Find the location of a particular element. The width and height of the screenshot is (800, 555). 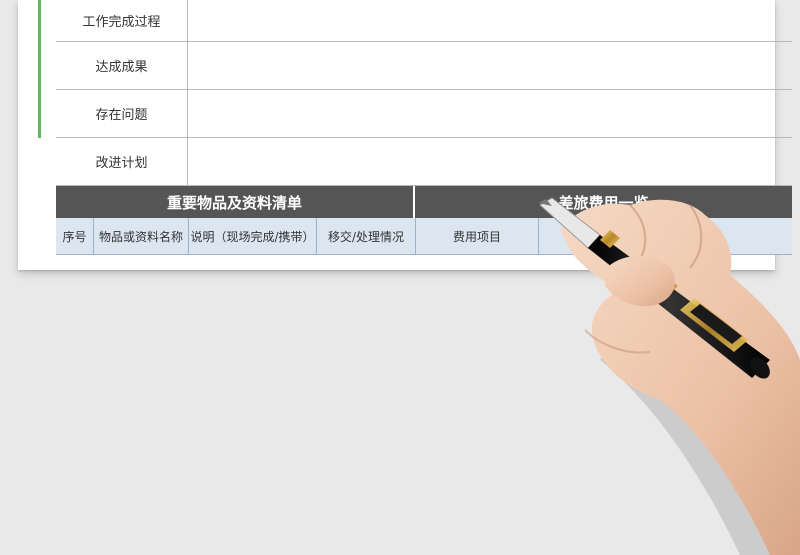

form-row-process: 工作完成过程 is located at coordinates (424, 21).